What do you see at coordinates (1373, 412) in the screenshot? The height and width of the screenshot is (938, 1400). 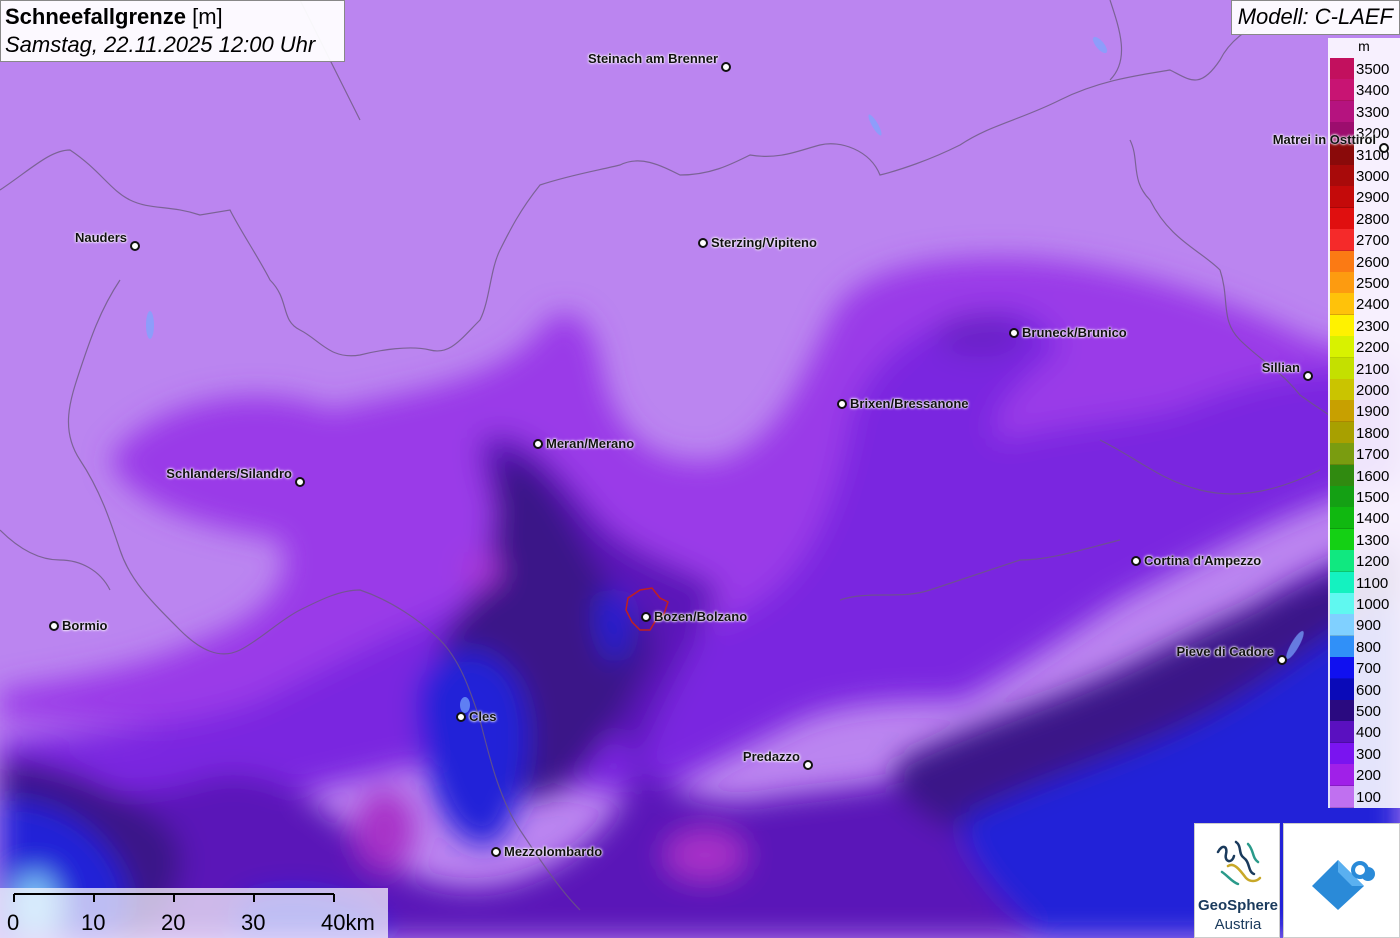 I see `legend-label: 1900` at bounding box center [1373, 412].